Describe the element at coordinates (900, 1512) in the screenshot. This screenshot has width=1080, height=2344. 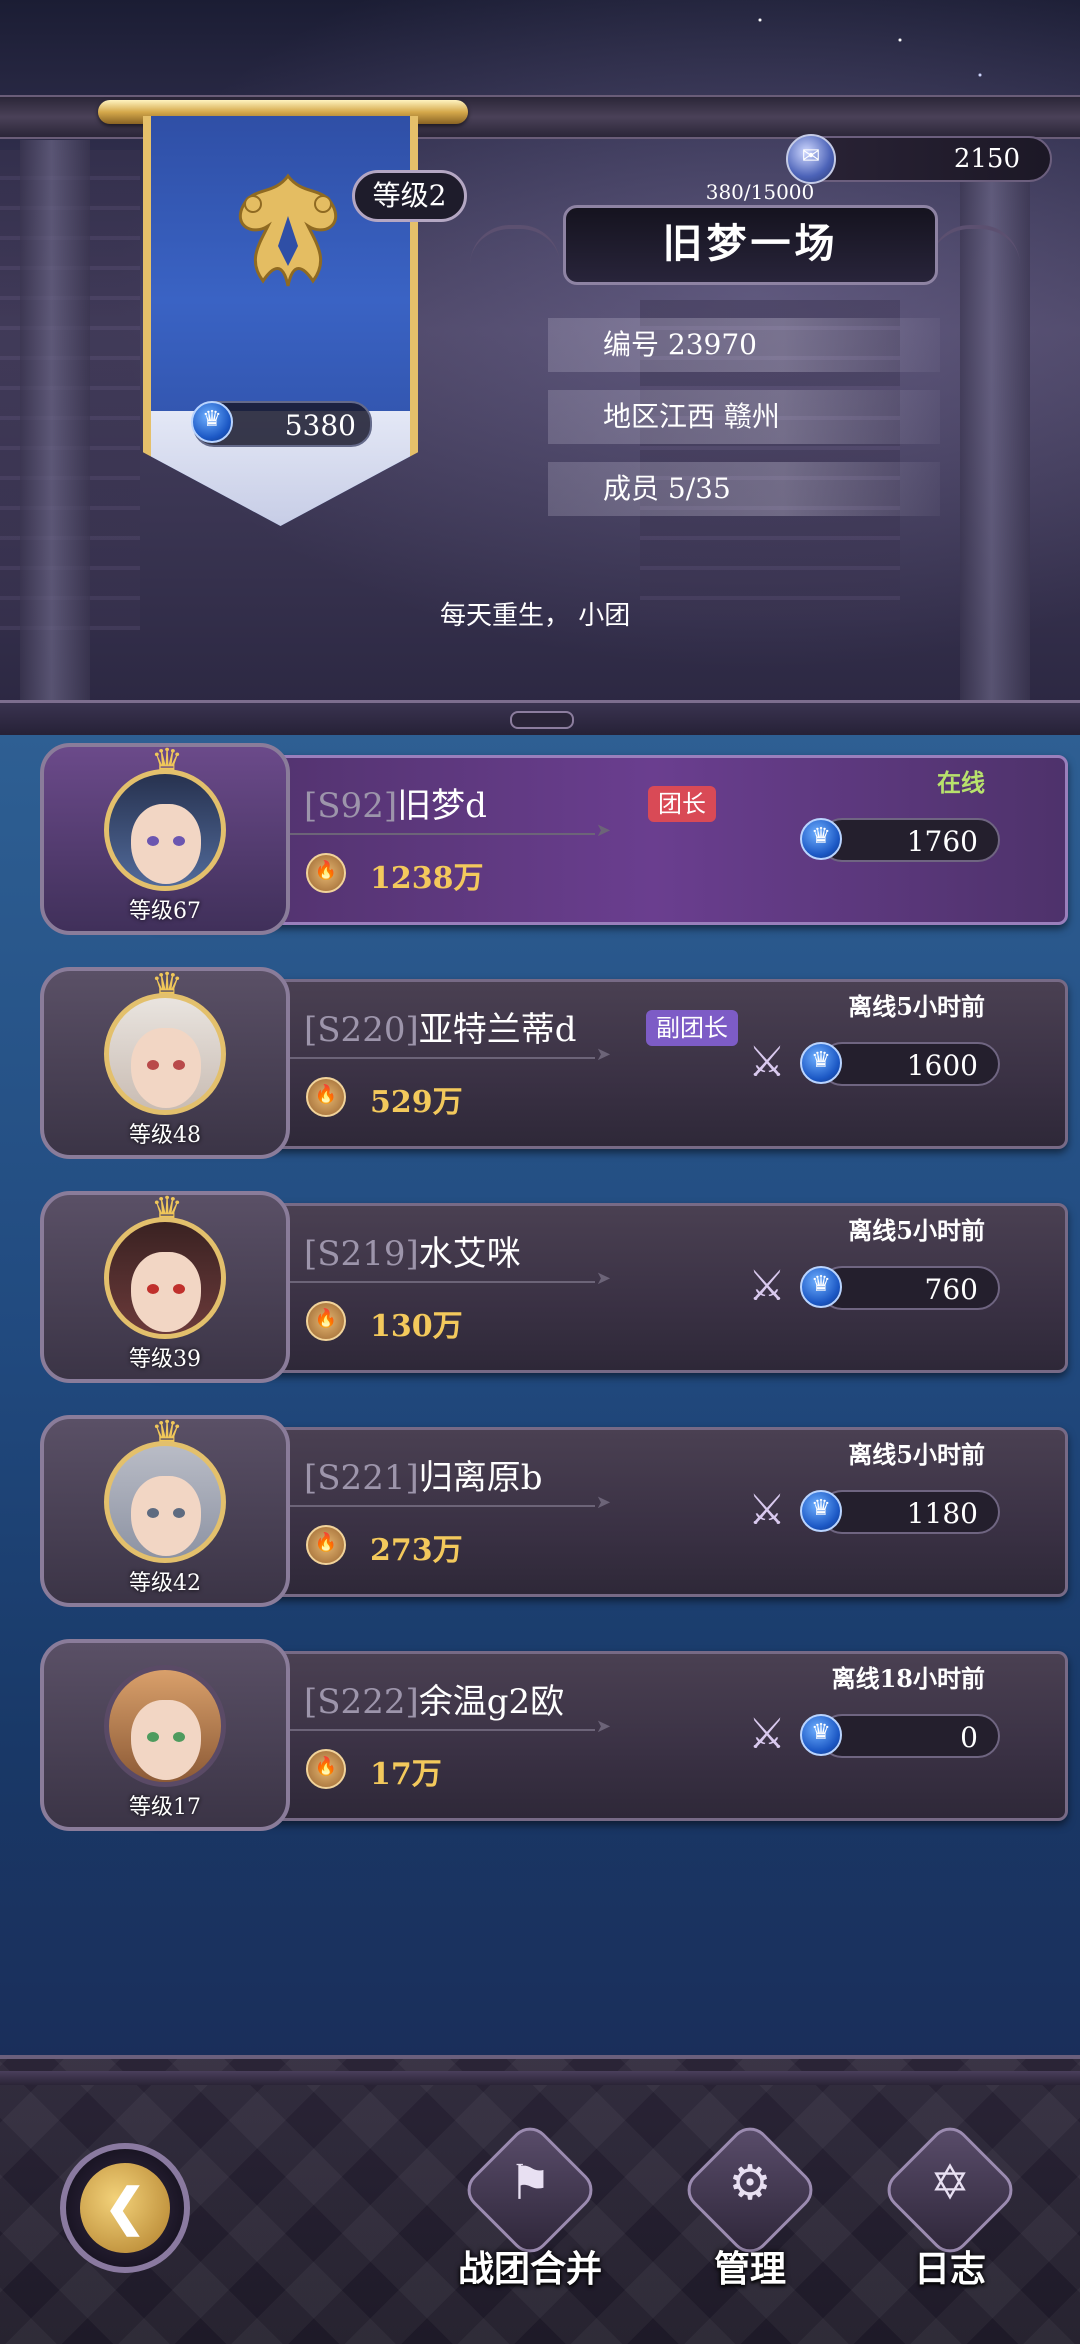
I see `contribution-pill: 1180` at that location.